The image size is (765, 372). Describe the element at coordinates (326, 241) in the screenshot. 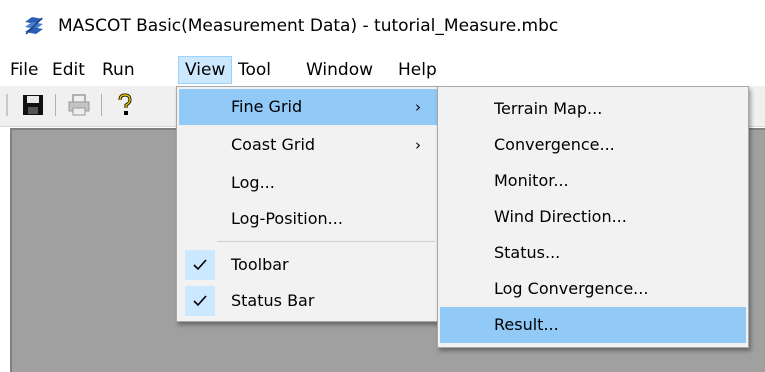

I see `menu-separator` at that location.